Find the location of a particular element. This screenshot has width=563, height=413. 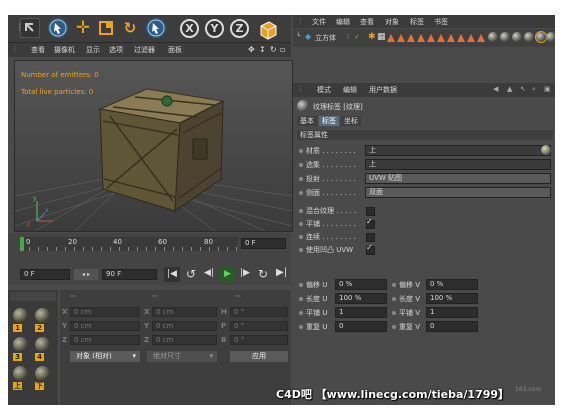

om-menu-object: 对象 is located at coordinates (392, 22).